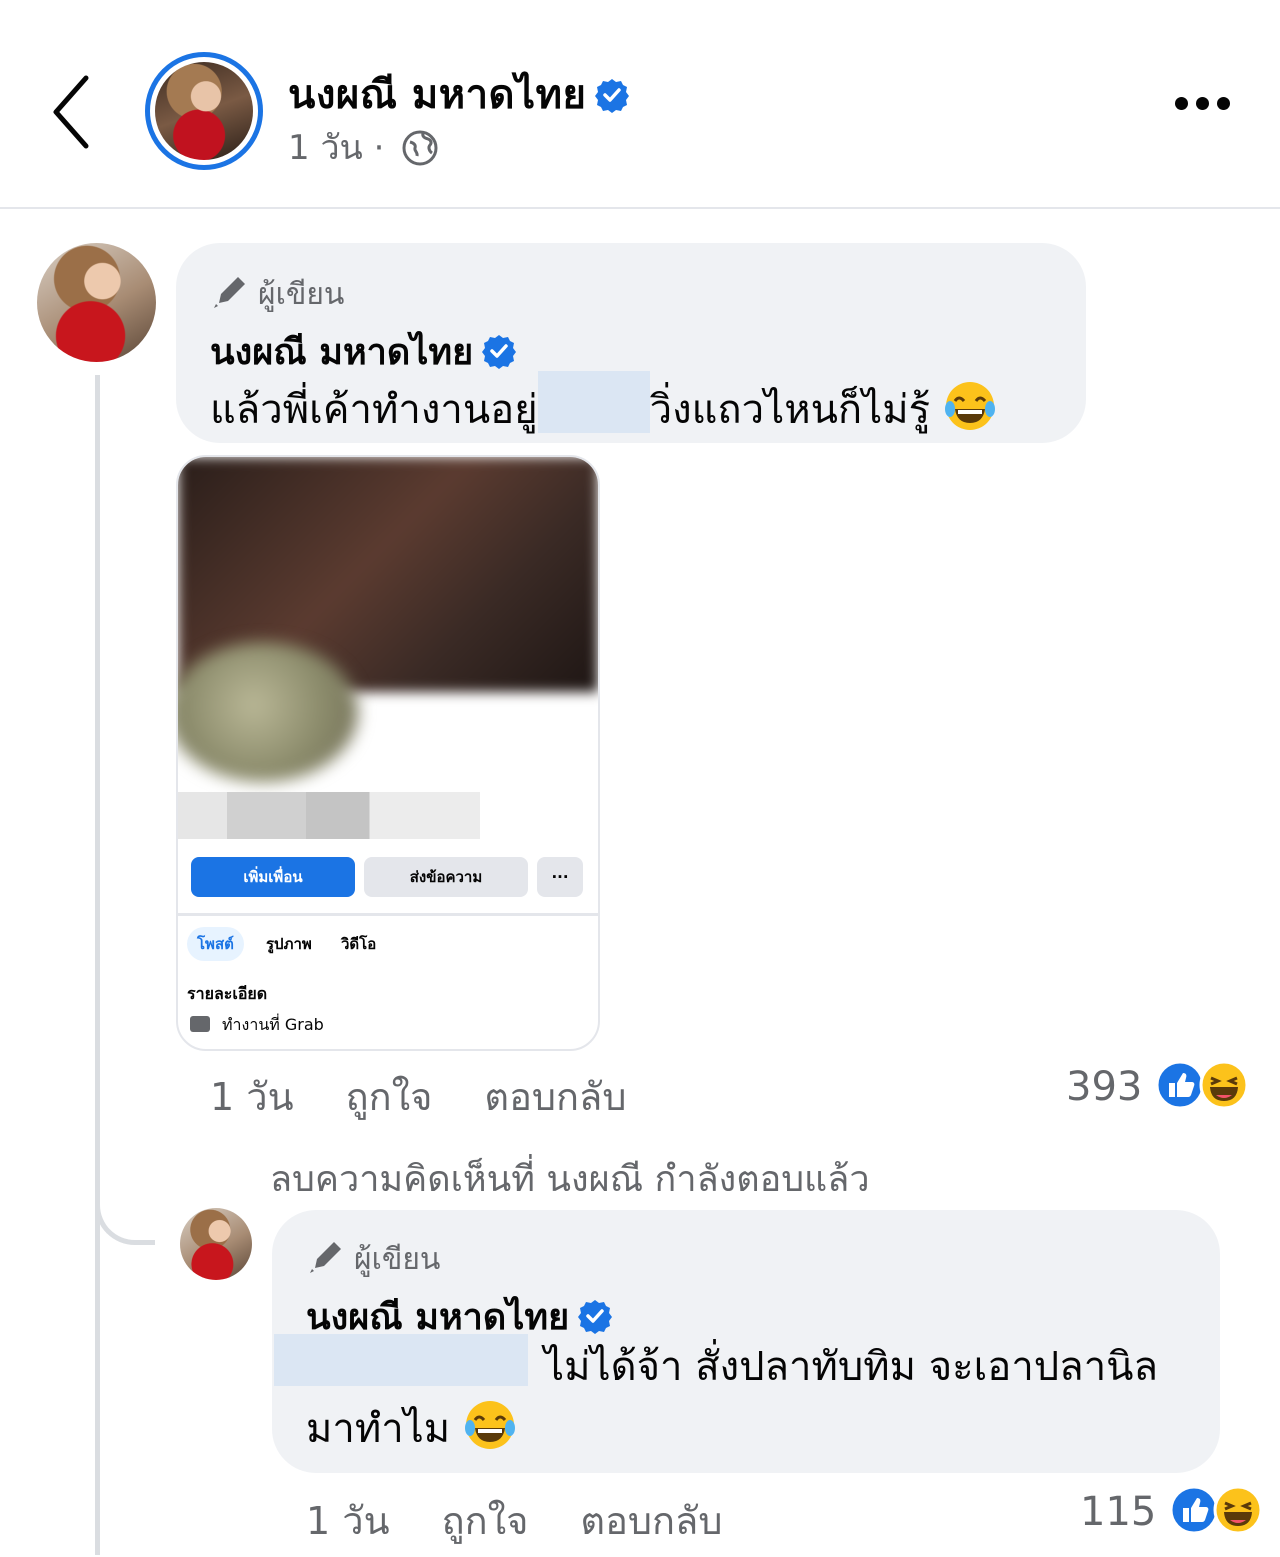 The image size is (1280, 1557). What do you see at coordinates (378, 1429) in the screenshot?
I see `reply-text-2: มาทำไม` at bounding box center [378, 1429].